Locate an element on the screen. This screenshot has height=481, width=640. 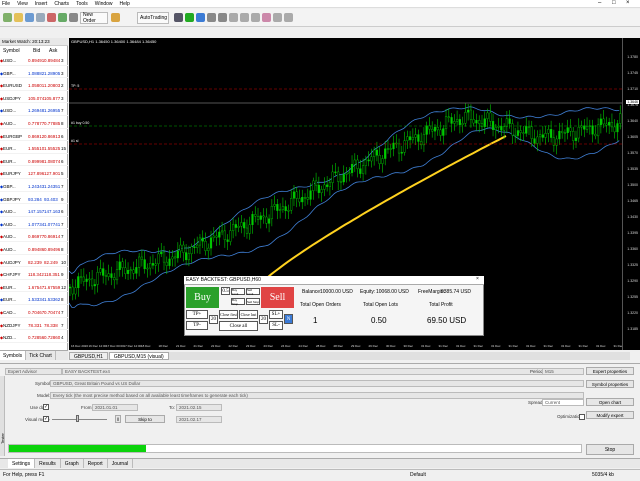
buy-stop-button: Buy Stop is located at coordinates (238, 302).